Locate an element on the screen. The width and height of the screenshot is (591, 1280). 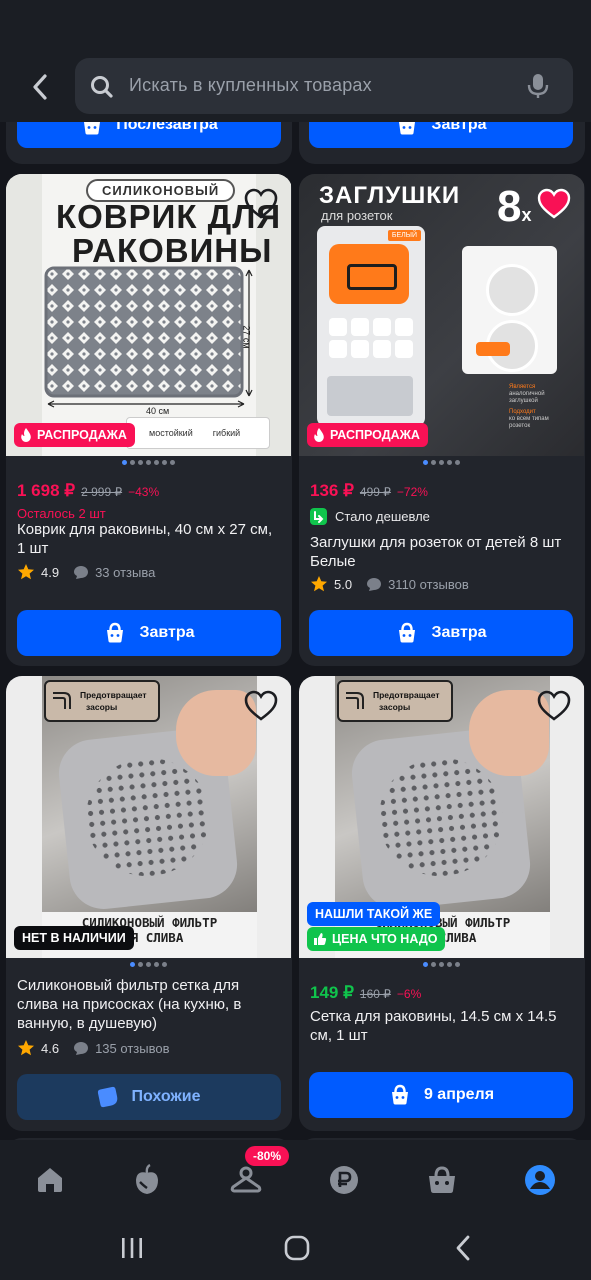
back-button is located at coordinates (40, 87).